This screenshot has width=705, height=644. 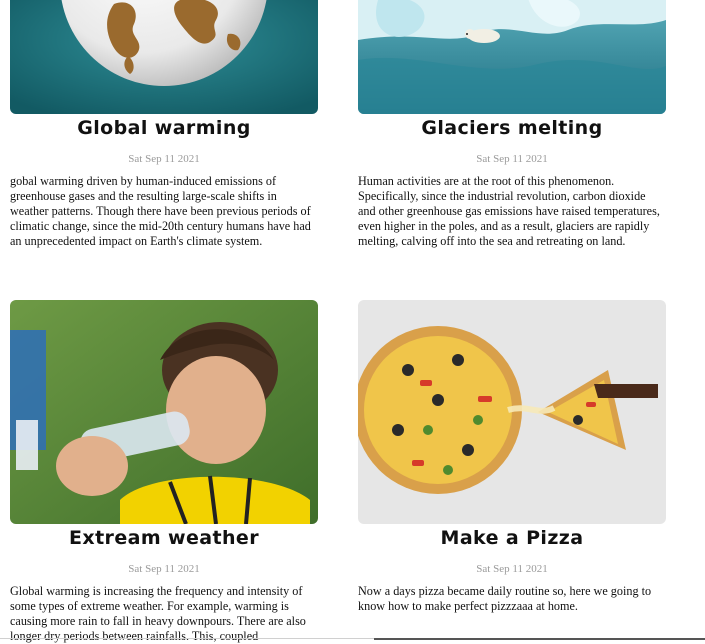 What do you see at coordinates (512, 537) in the screenshot?
I see `post-title: Make a Pizza` at bounding box center [512, 537].